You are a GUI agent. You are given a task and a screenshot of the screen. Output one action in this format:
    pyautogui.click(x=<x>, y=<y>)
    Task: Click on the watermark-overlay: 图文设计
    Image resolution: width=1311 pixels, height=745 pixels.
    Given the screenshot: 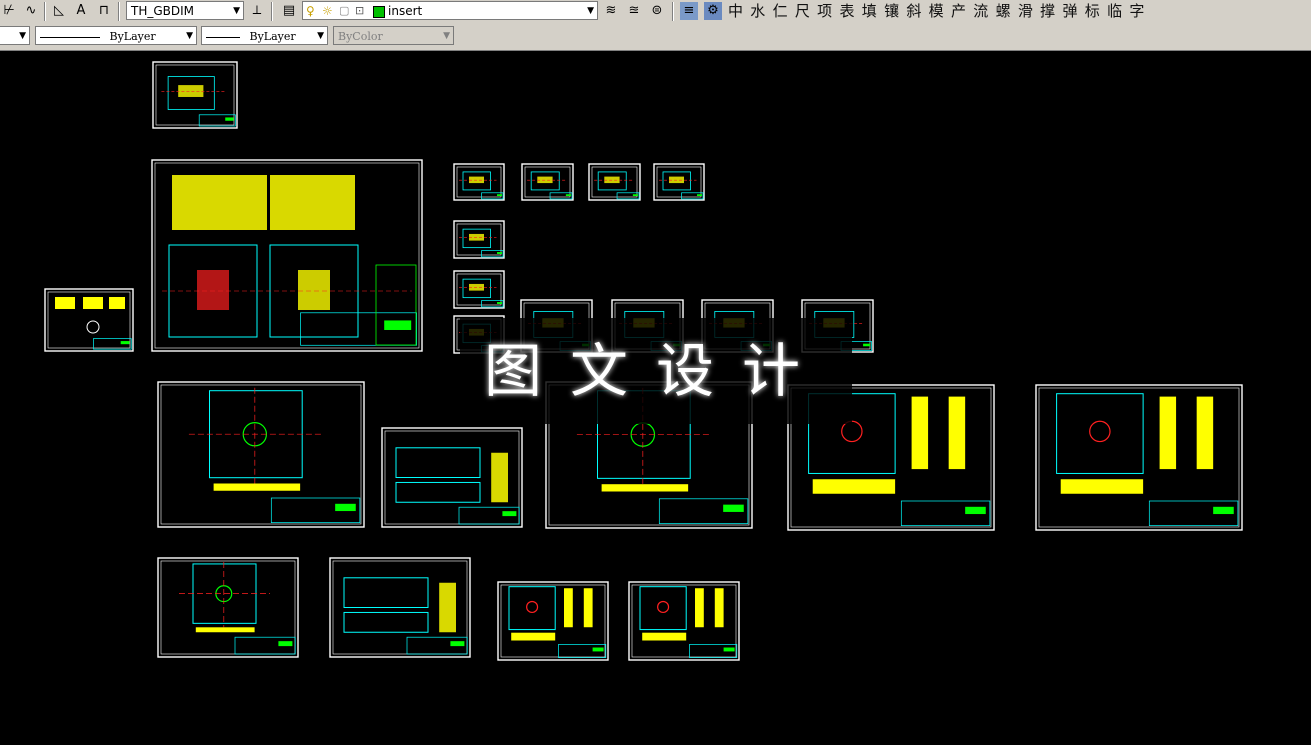 What is the action you would take?
    pyautogui.click(x=656, y=371)
    